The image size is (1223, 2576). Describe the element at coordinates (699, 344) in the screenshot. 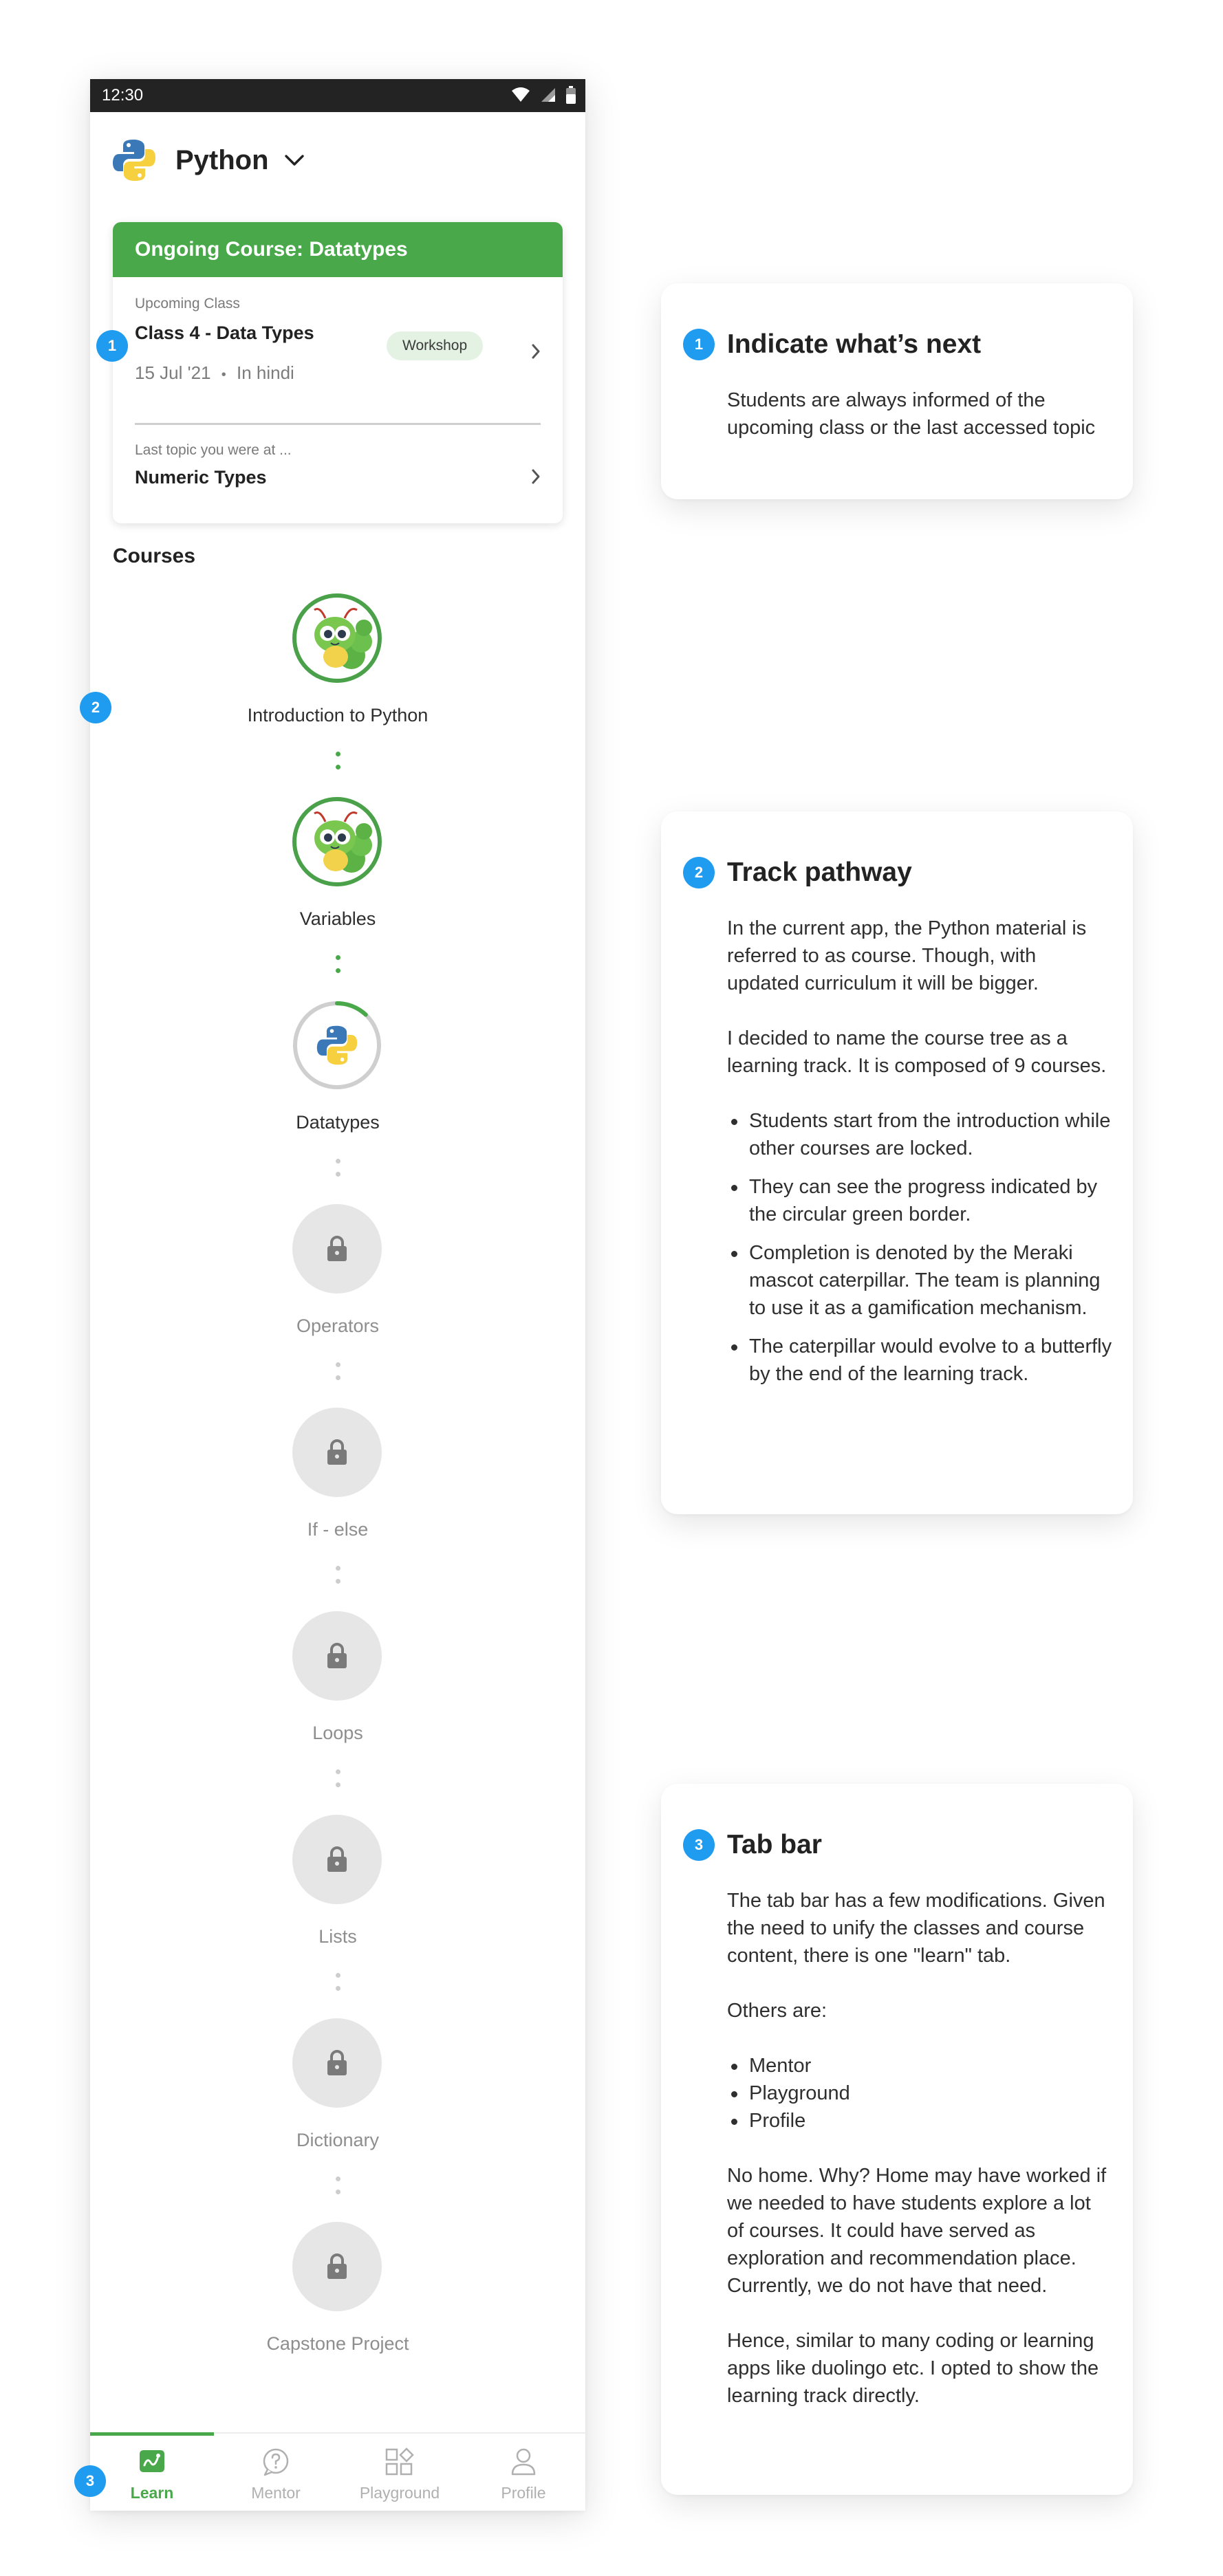

I see `note-number: 1` at that location.